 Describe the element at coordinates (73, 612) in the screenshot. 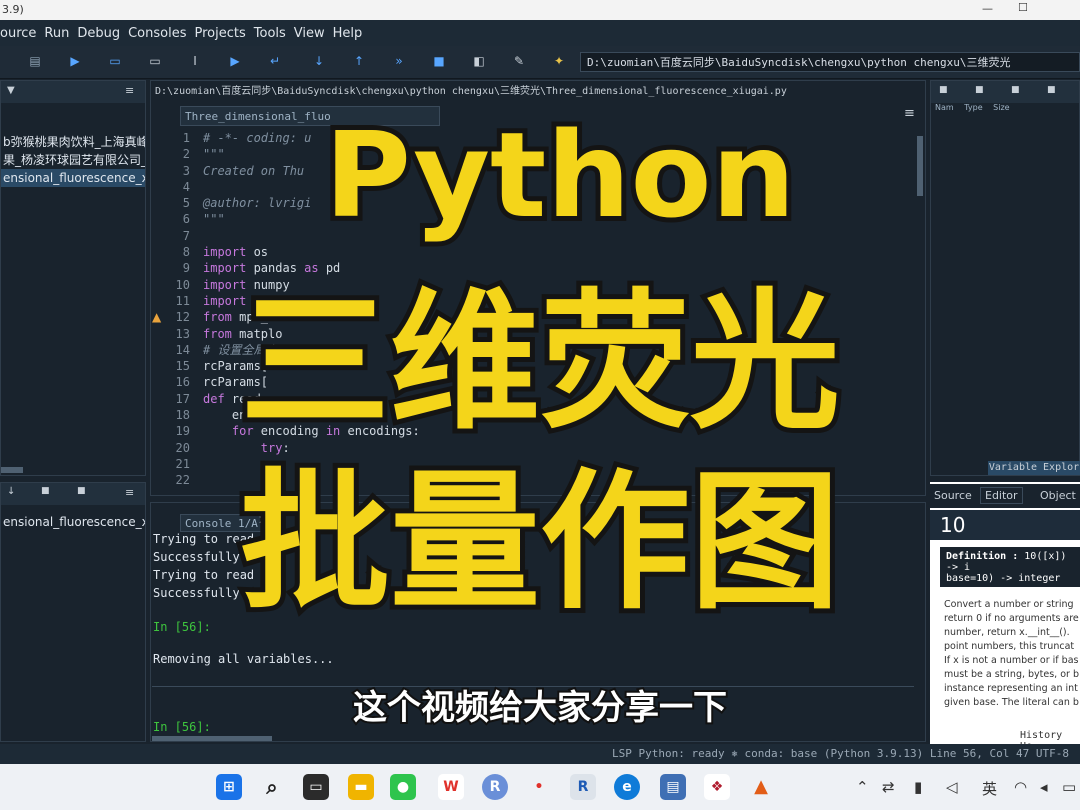

I see `outline-pane: ↓ ■ ■ ≡ ensional_fluorescence_xiu` at that location.